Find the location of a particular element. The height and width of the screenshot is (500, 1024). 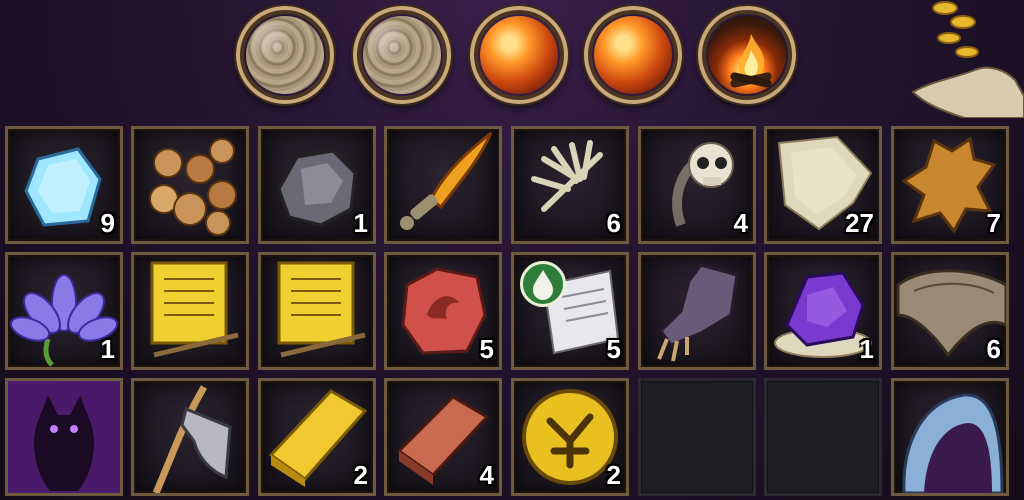

inventory-slot-shadow-demon is located at coordinates (64, 437).